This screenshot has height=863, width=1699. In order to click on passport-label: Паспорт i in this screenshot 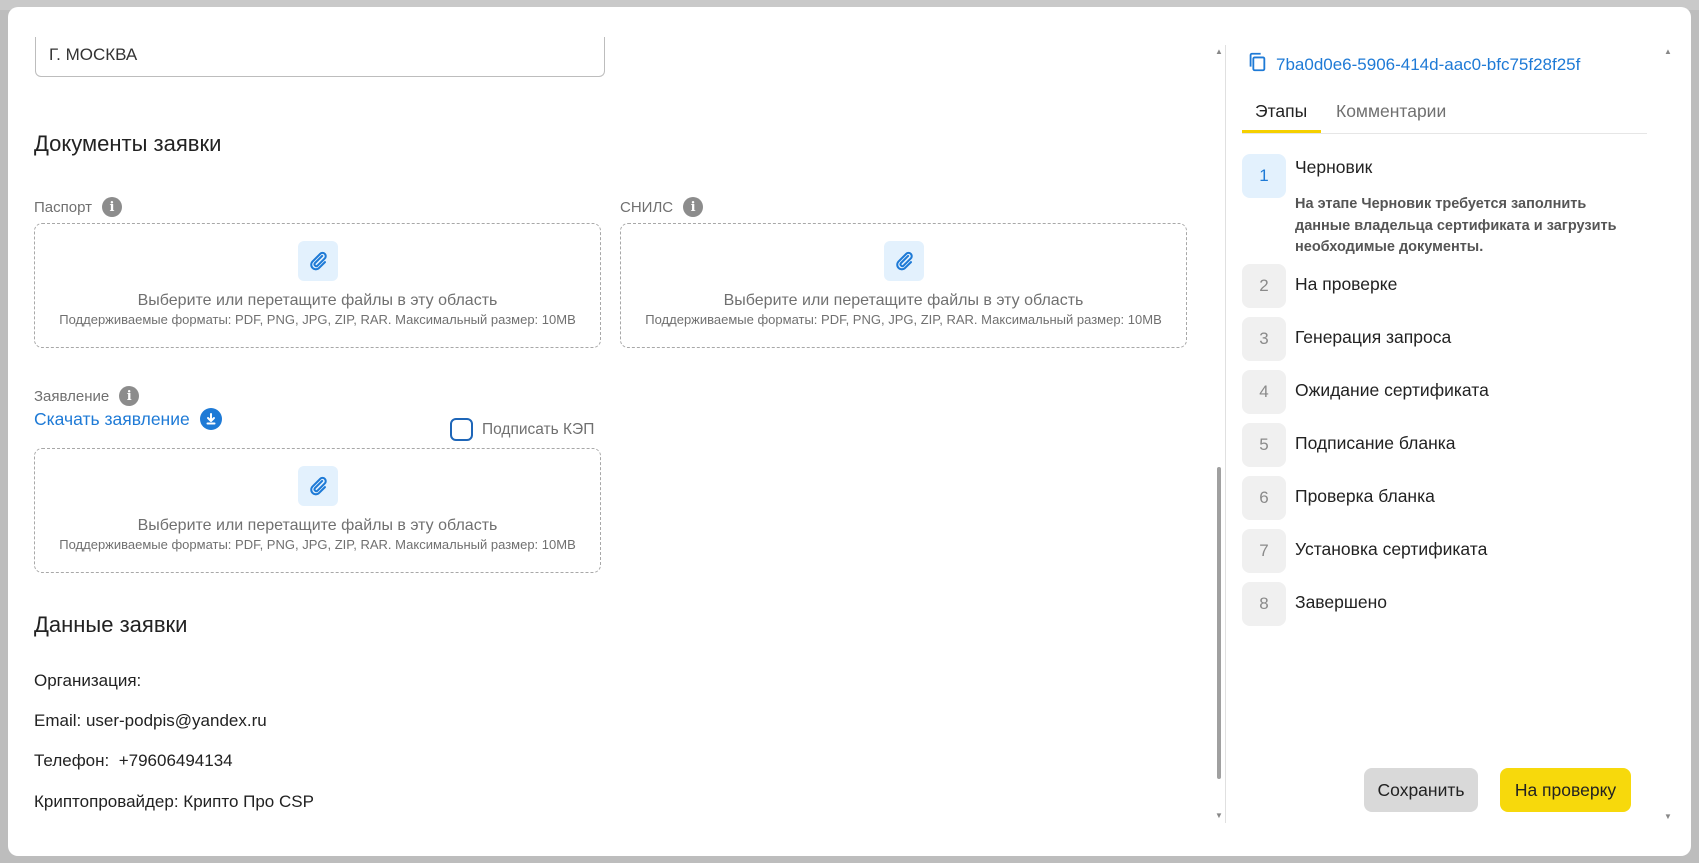, I will do `click(78, 207)`.